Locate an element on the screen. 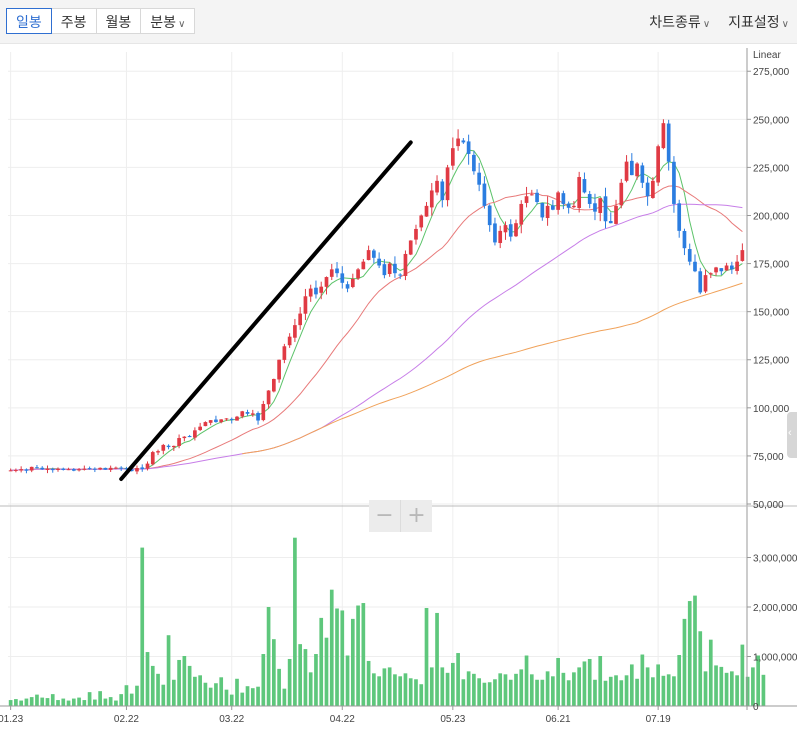 This screenshot has height=730, width=797. chart-settings-menu: 차트종류 ∨ 지표설정 ∨ is located at coordinates (710, 22).